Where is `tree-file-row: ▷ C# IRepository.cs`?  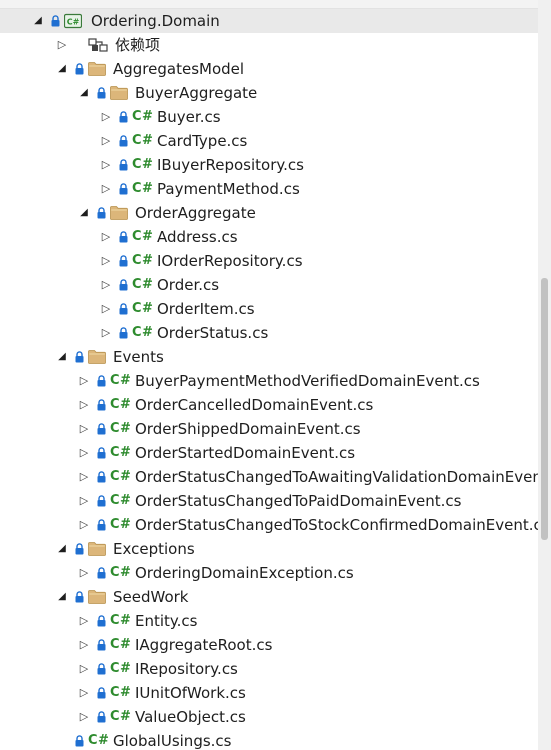
tree-file-row: ▷ C# IRepository.cs is located at coordinates (269, 669).